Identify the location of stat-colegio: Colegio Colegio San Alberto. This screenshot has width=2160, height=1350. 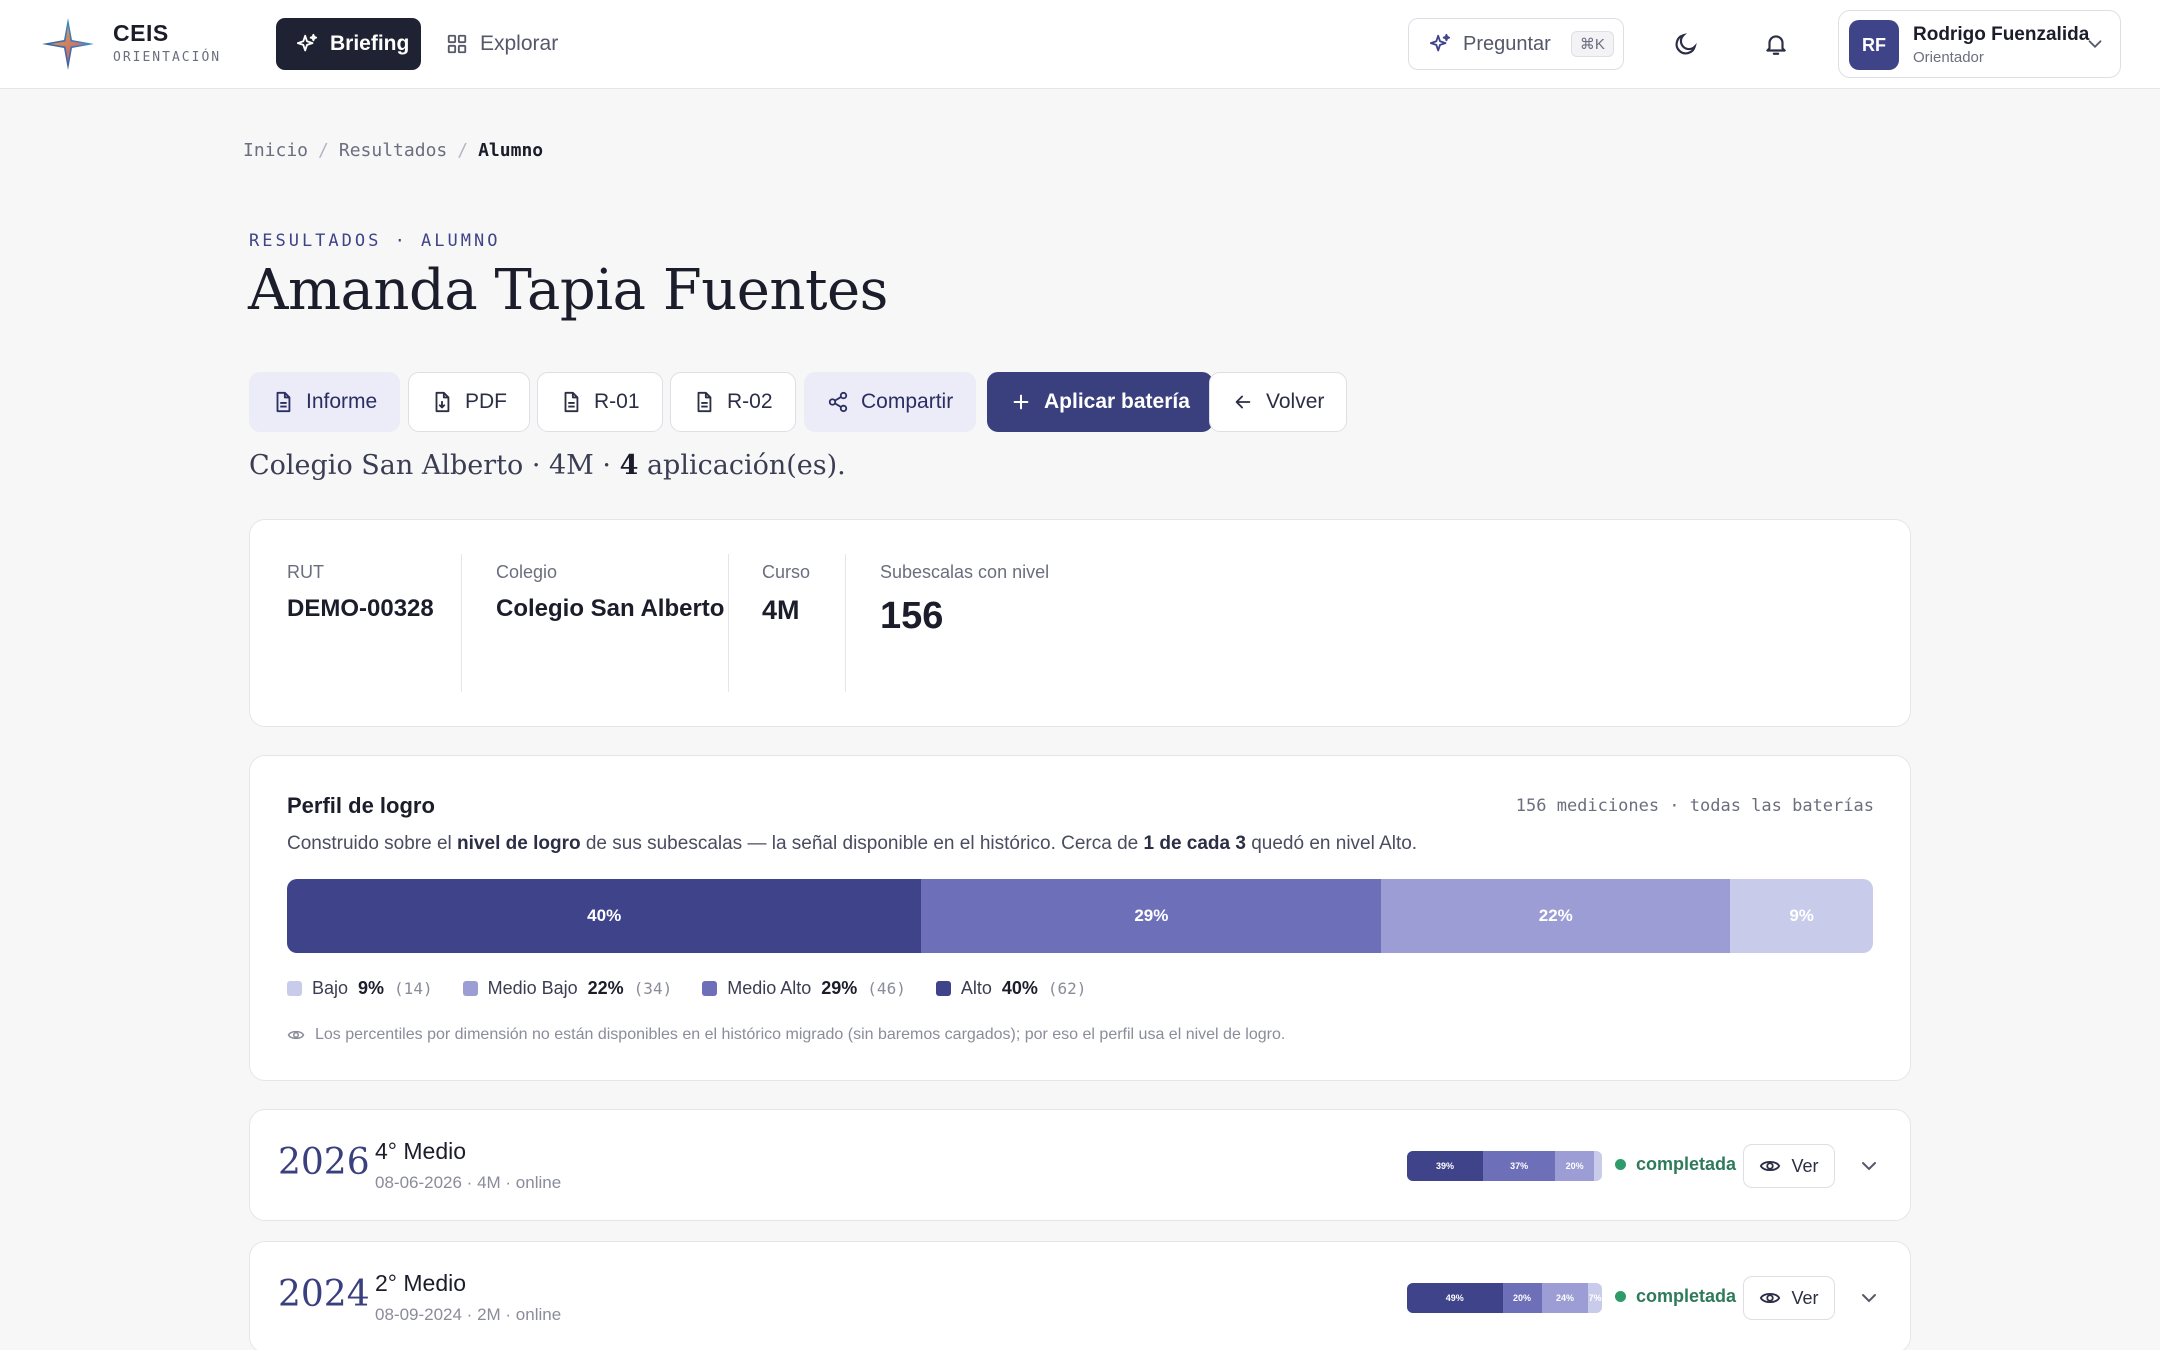
(610, 623).